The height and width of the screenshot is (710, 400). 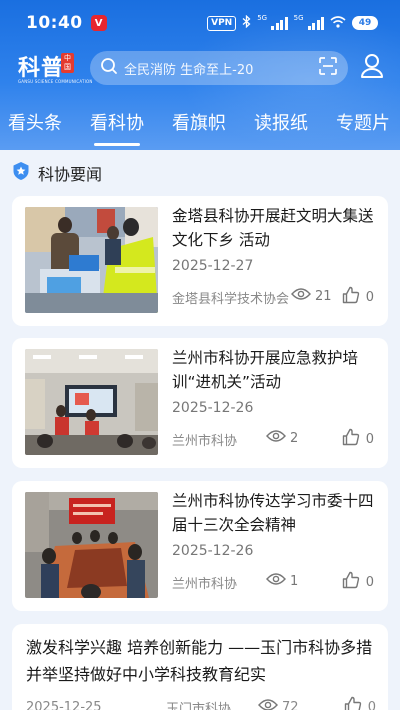 I want to click on news-title: 兰州市科协开展应急救护培训“进机关”活动, so click(x=265, y=370).